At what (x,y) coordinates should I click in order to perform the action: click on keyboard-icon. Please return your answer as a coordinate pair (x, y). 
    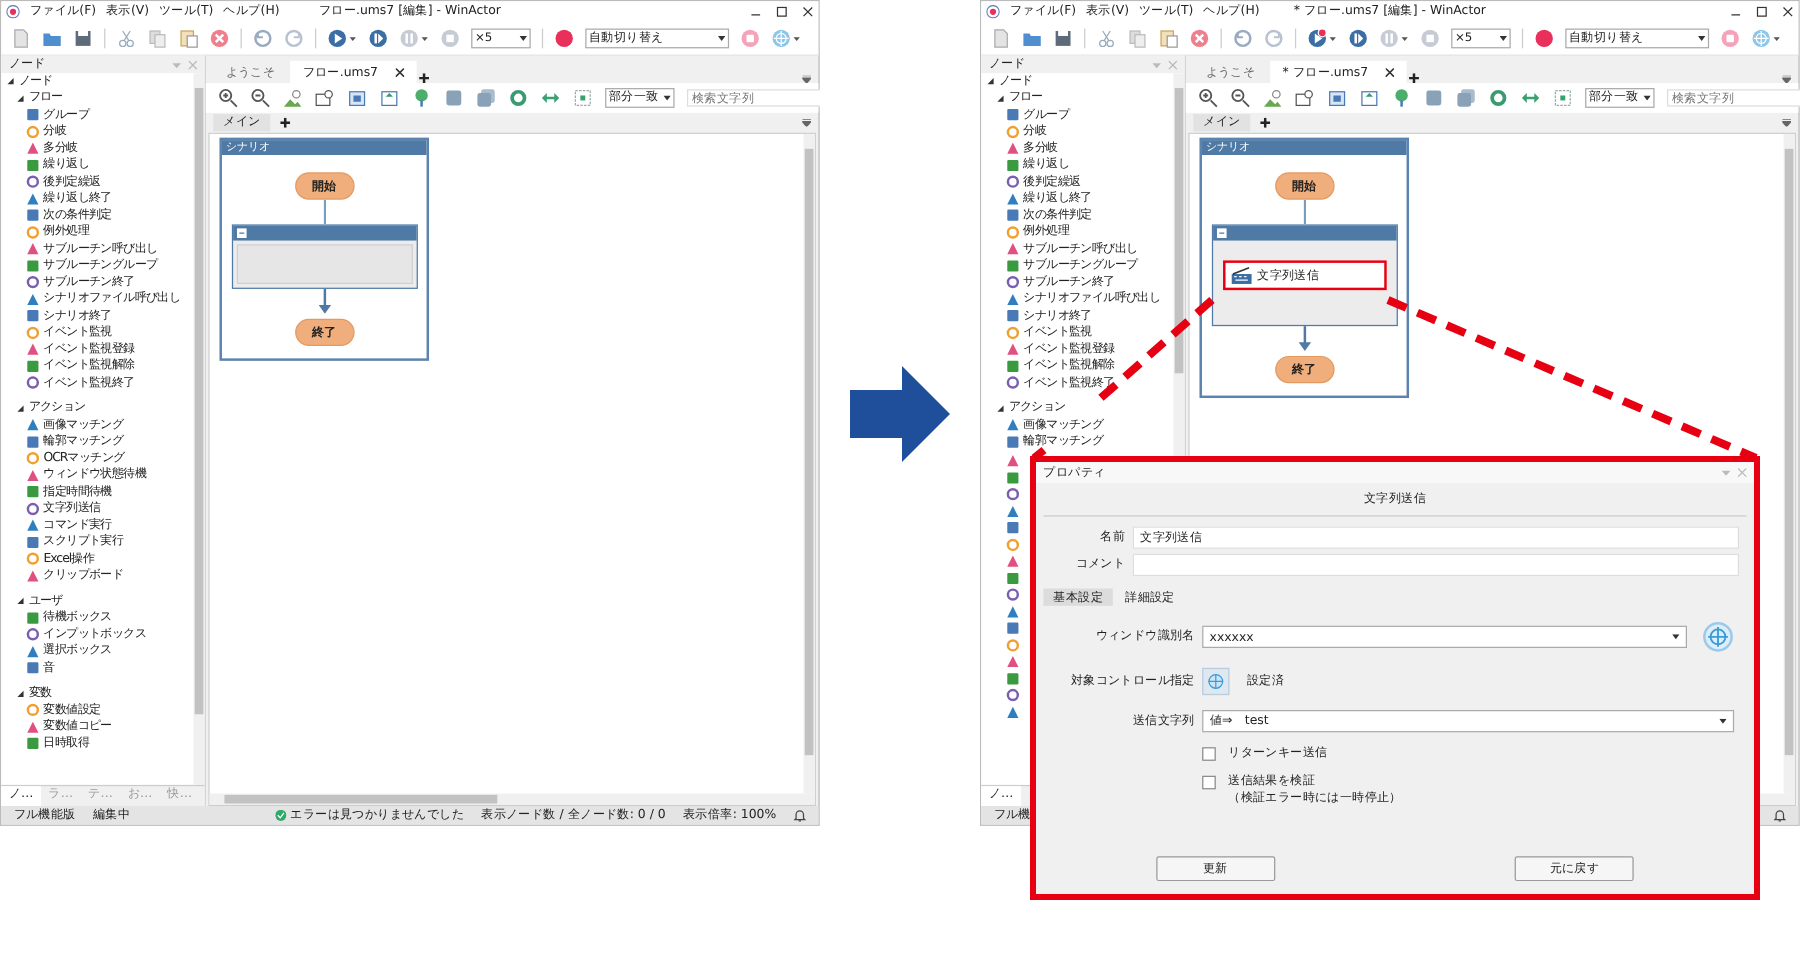
    Looking at the image, I should click on (1241, 275).